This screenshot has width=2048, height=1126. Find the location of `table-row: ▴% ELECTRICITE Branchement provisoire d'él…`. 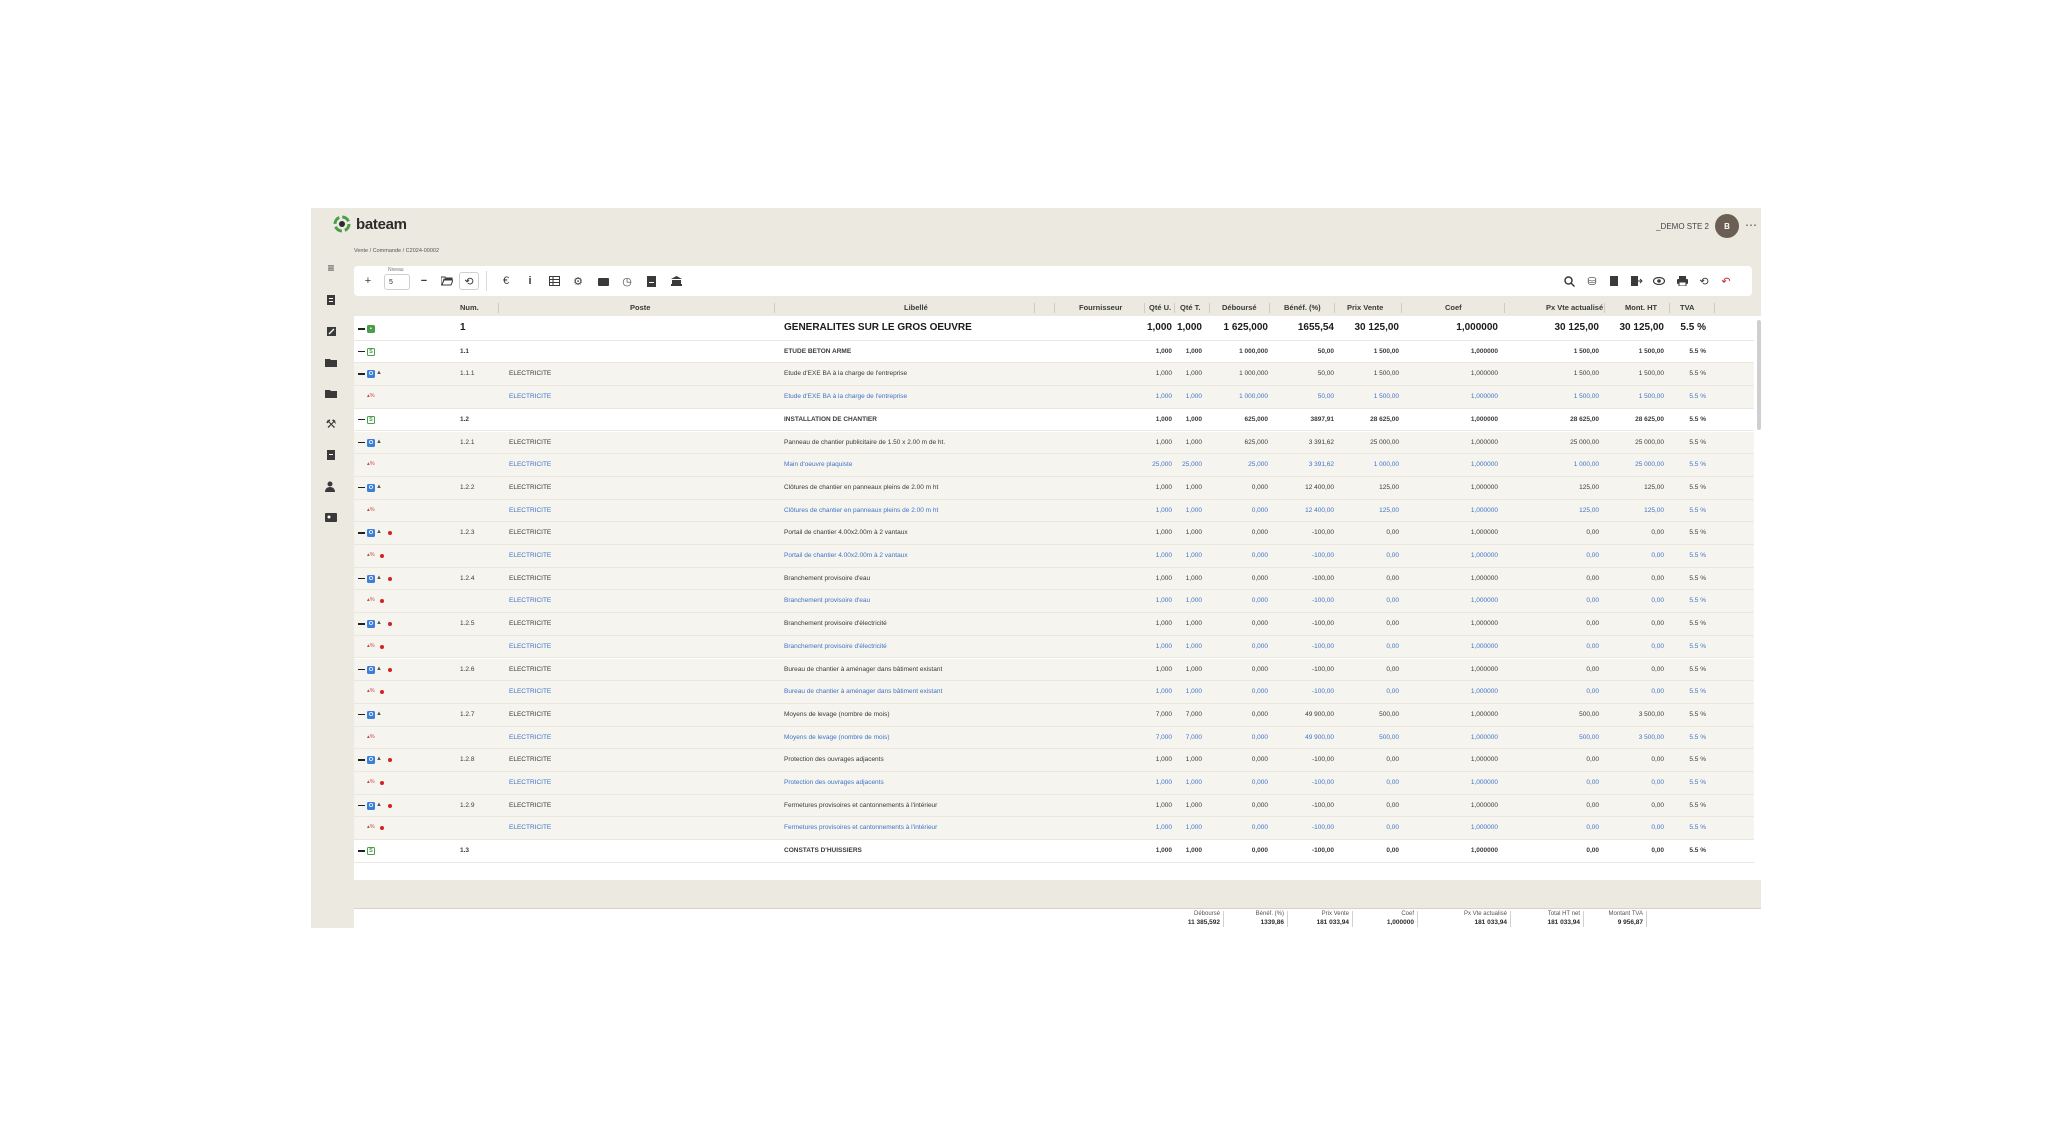

table-row: ▴% ELECTRICITE Branchement provisoire d'él… is located at coordinates (1054, 647).